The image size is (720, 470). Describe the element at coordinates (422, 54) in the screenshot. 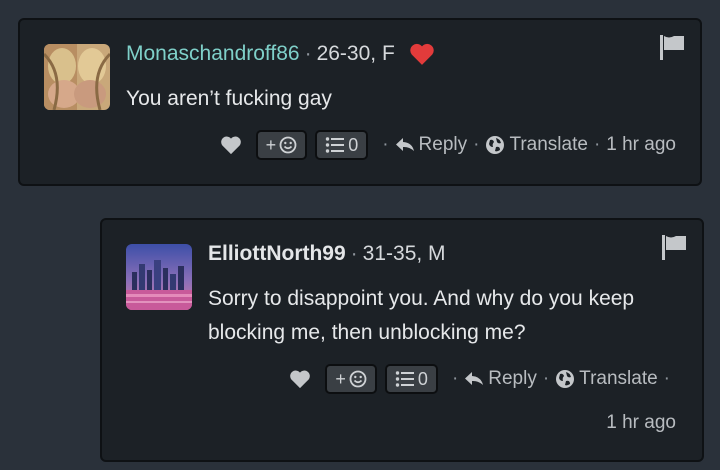

I see `liked-heart-icon` at that location.